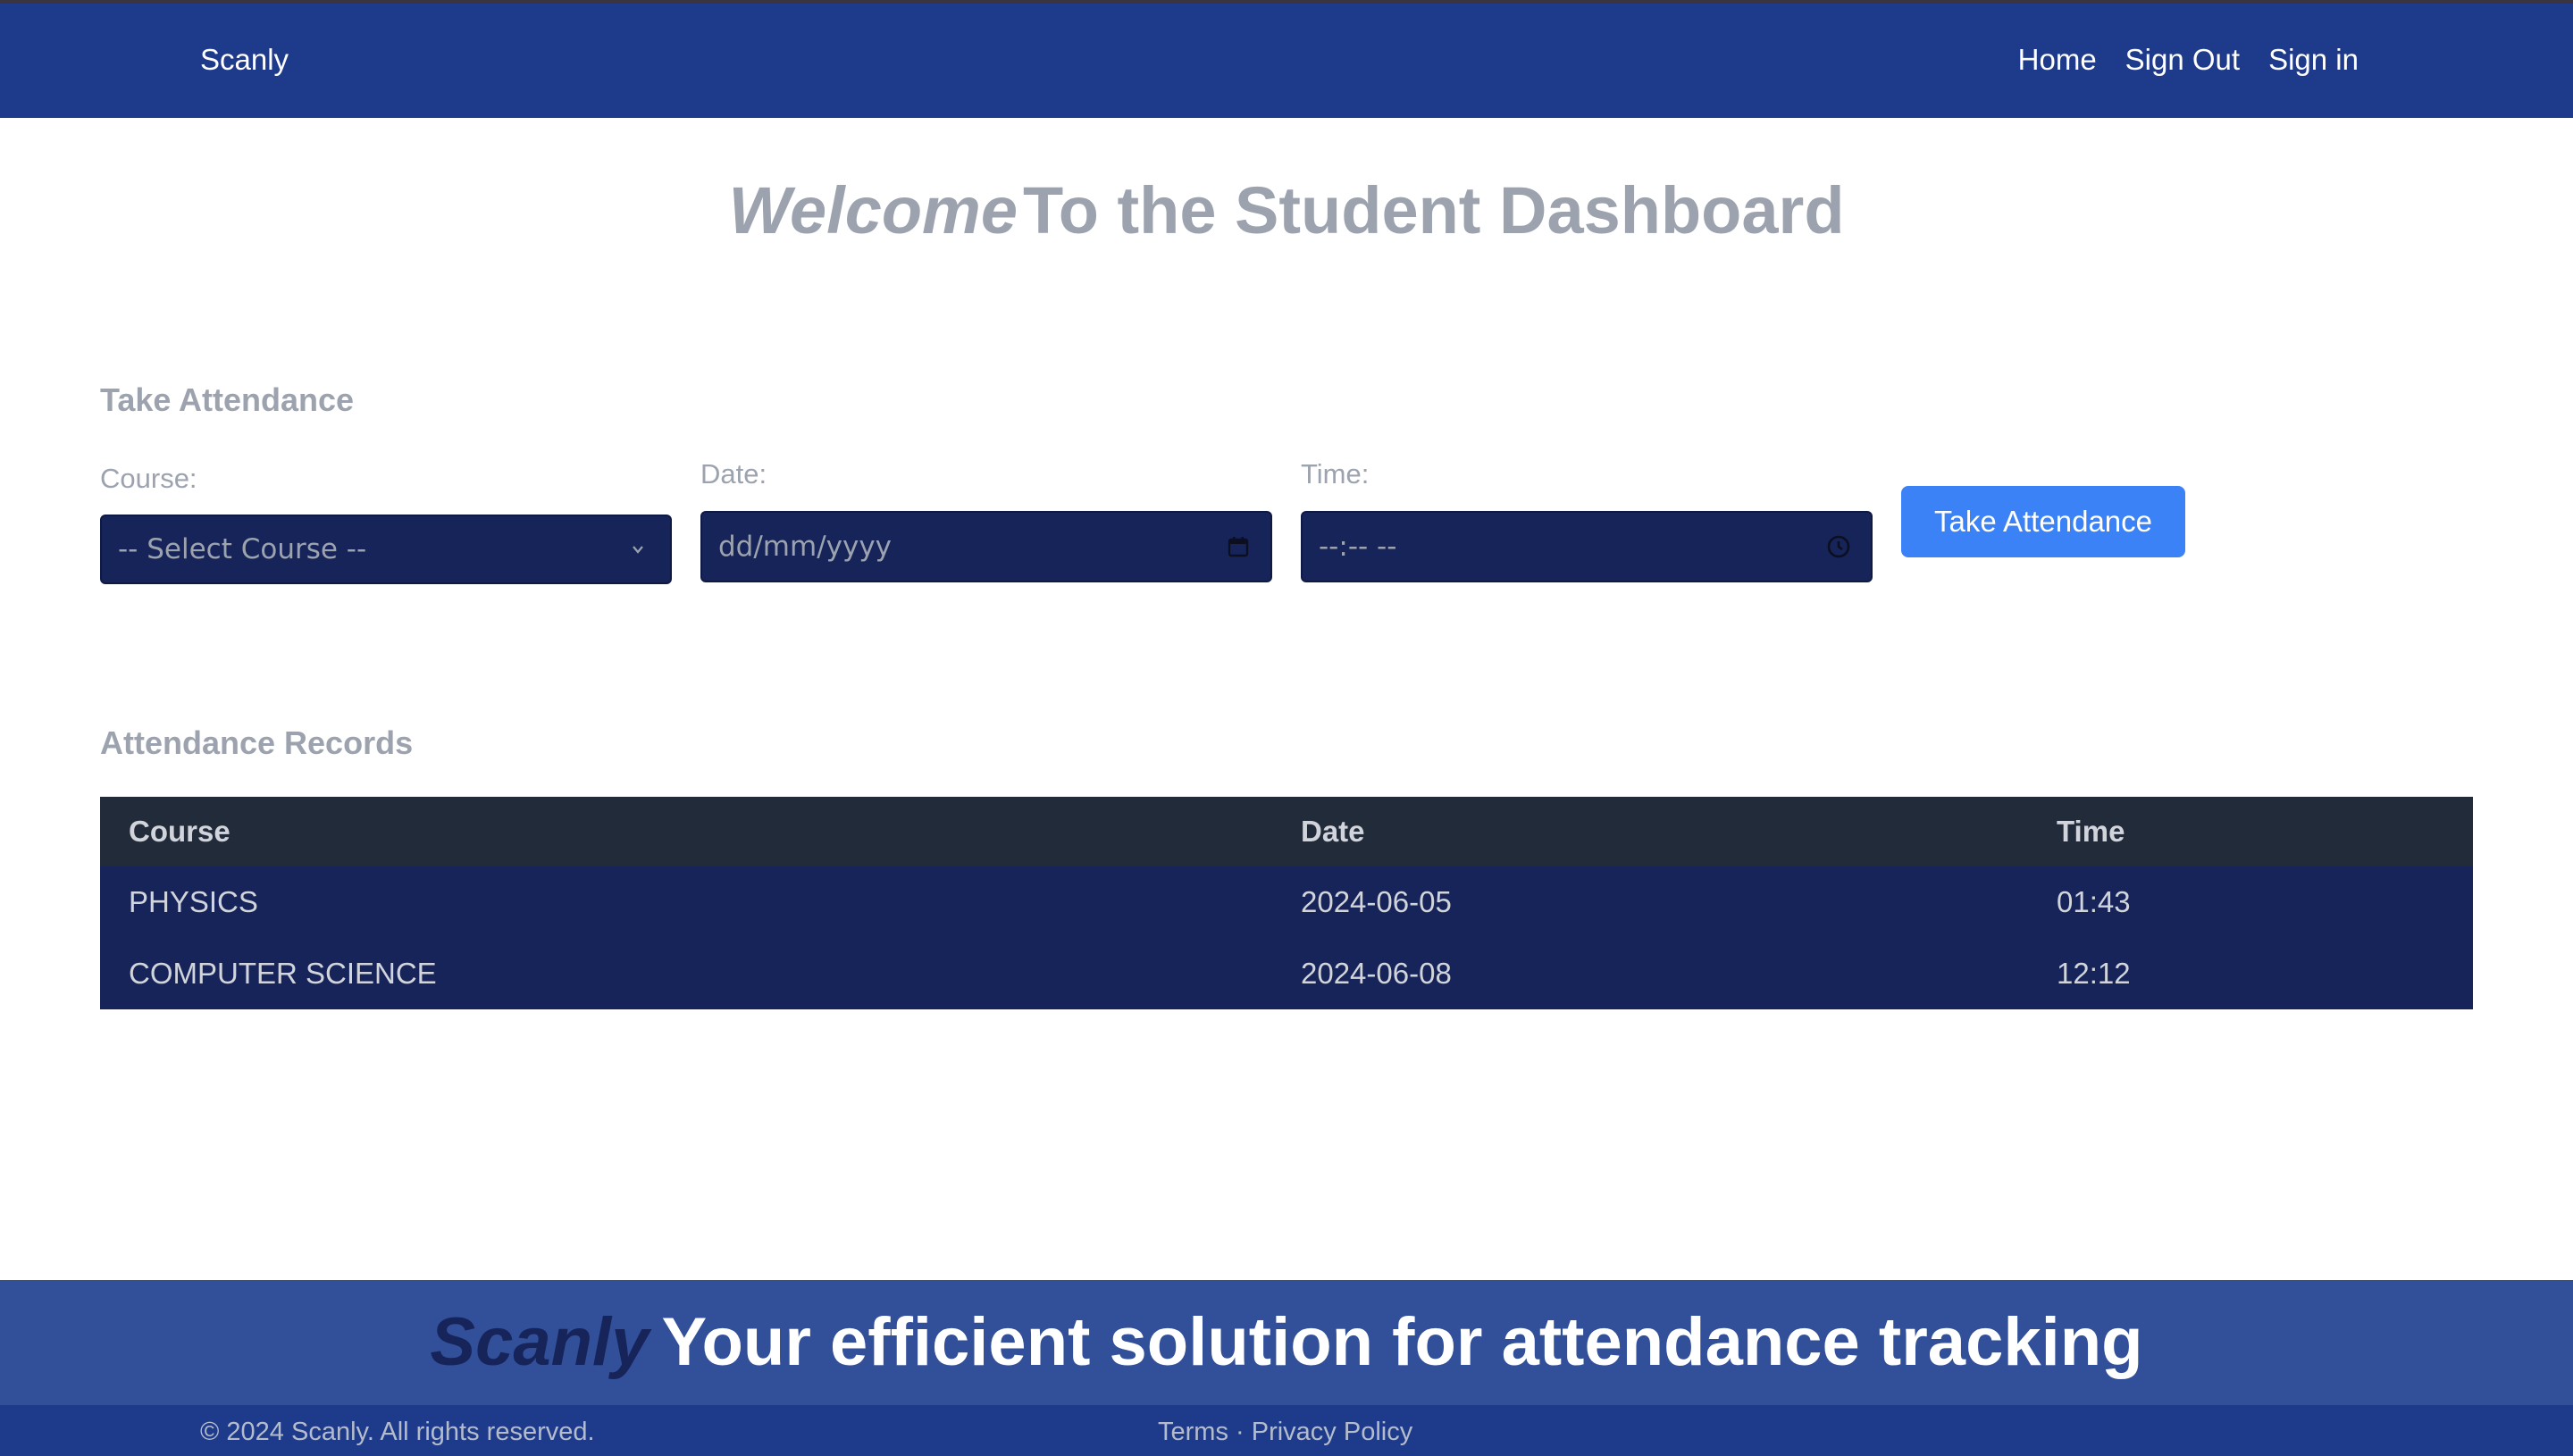 The width and height of the screenshot is (2573, 1456). I want to click on course-label: Course:, so click(148, 478).